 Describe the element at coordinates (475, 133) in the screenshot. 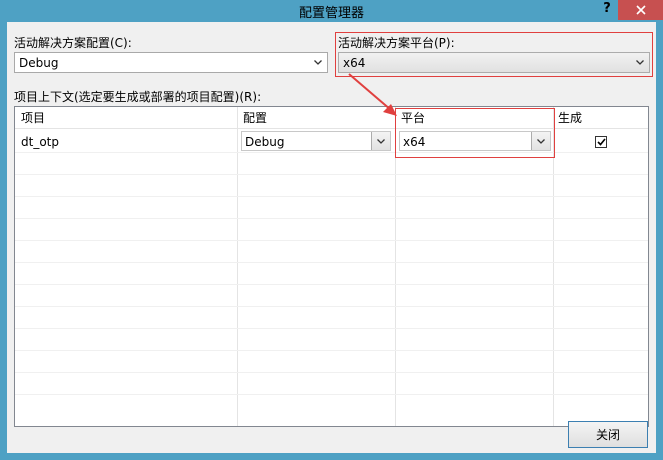

I see `grid-platform-highlight-box` at that location.